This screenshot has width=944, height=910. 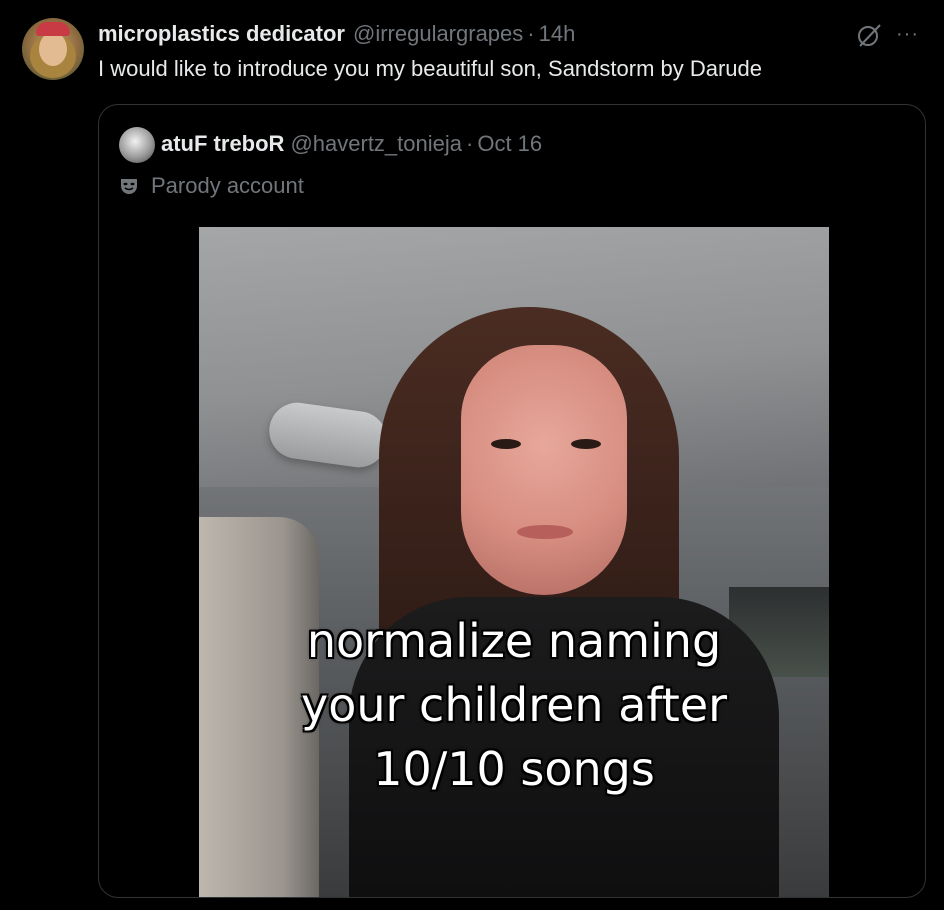 What do you see at coordinates (376, 144) in the screenshot?
I see `quoted-handle: @havertz_tonieja` at bounding box center [376, 144].